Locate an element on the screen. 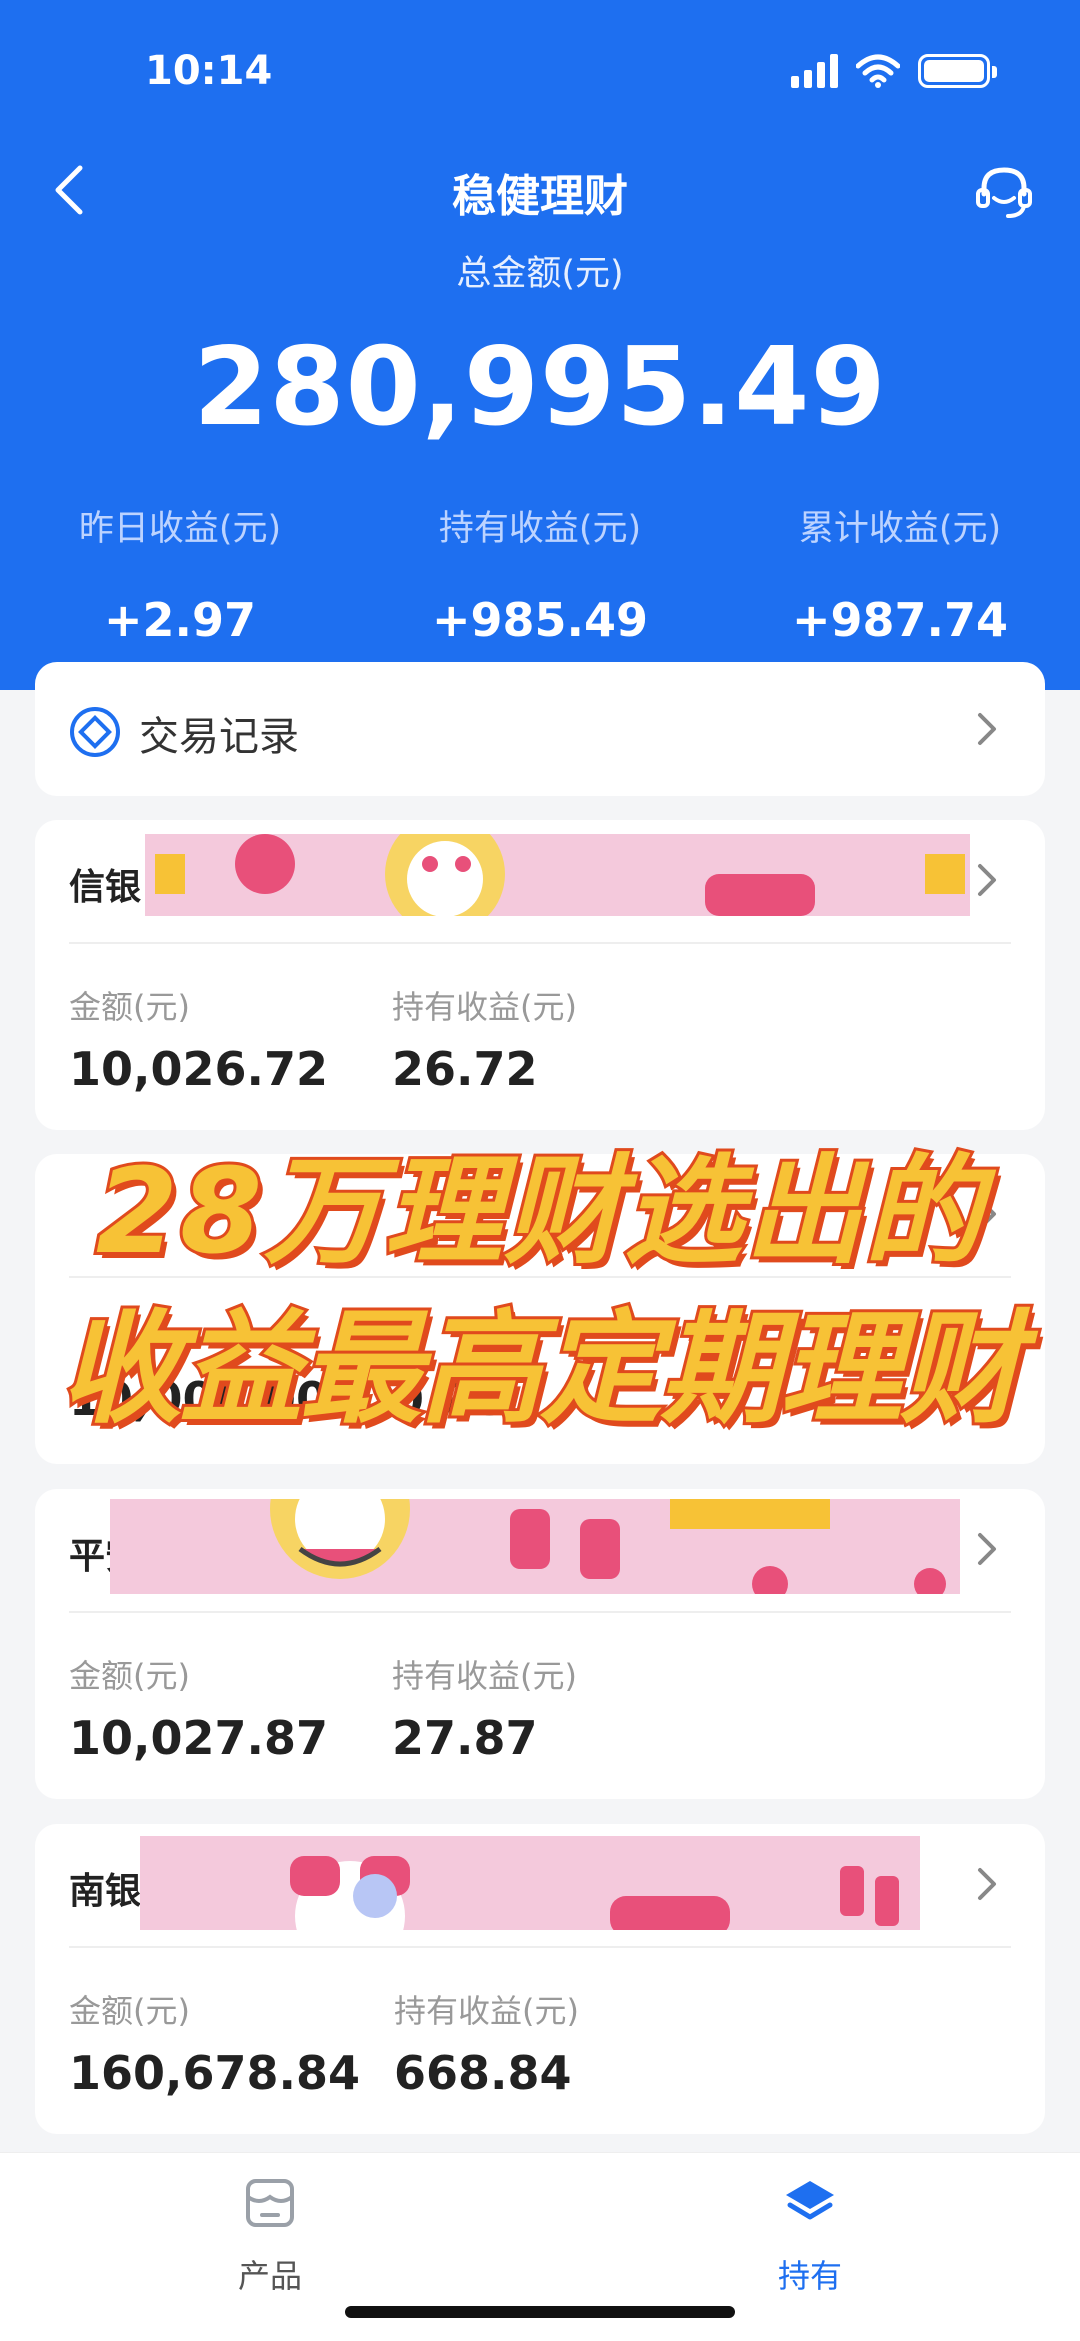 The width and height of the screenshot is (1080, 2341). trade-record-label: 交易记录 is located at coordinates (219, 737).